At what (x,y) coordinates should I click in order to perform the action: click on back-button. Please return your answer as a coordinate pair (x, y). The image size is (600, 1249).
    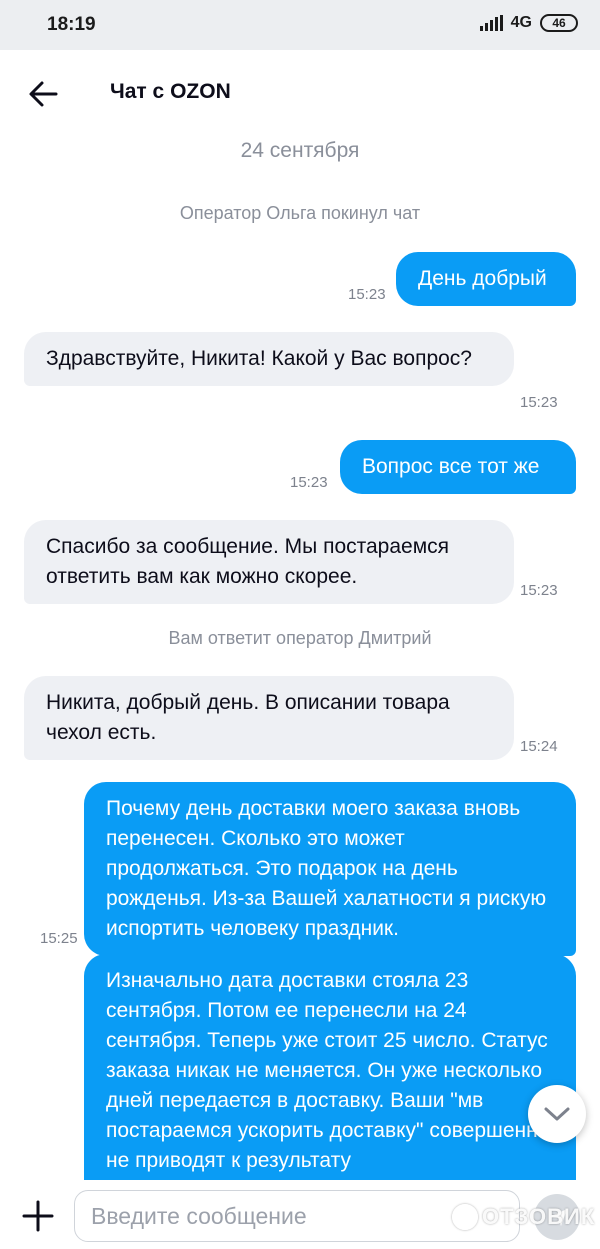
    Looking at the image, I should click on (44, 94).